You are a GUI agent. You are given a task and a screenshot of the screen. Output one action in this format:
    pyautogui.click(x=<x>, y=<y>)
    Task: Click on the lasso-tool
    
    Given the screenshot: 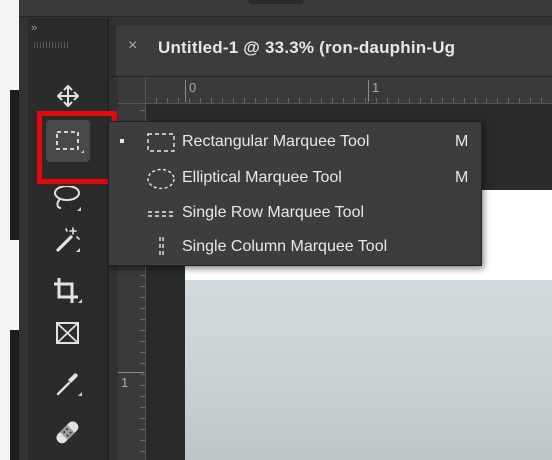 What is the action you would take?
    pyautogui.click(x=68, y=201)
    